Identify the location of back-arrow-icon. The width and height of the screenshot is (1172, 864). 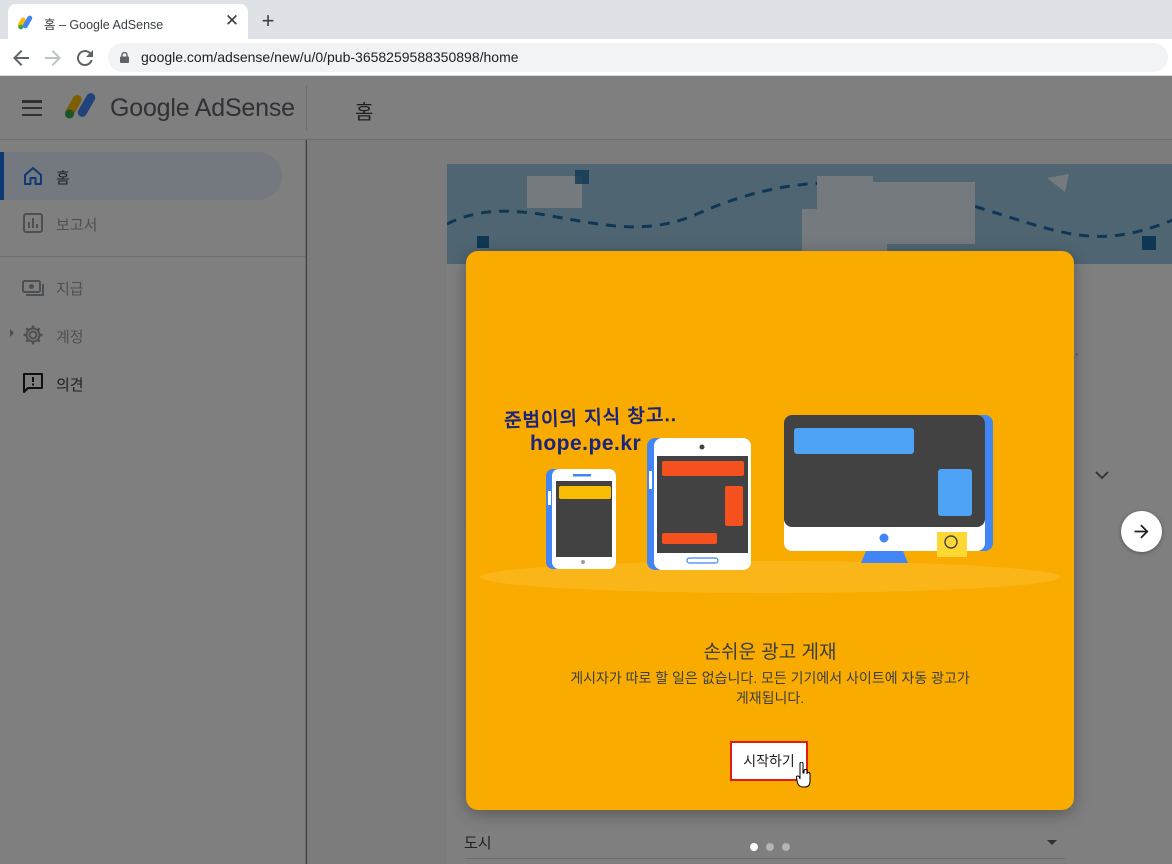
(21, 58).